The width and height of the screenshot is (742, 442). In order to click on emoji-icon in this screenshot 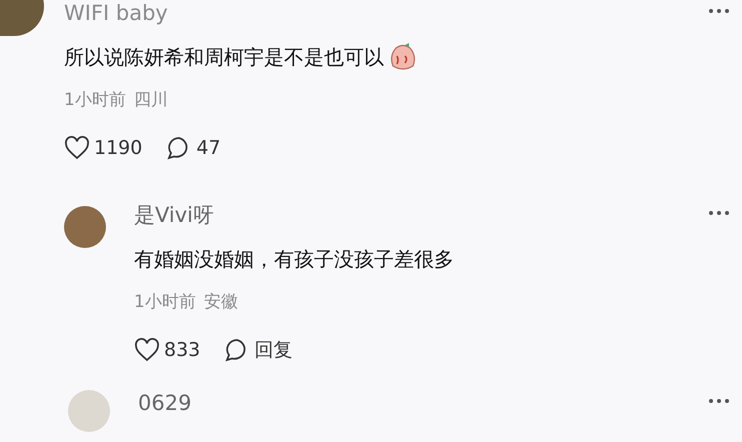, I will do `click(403, 57)`.